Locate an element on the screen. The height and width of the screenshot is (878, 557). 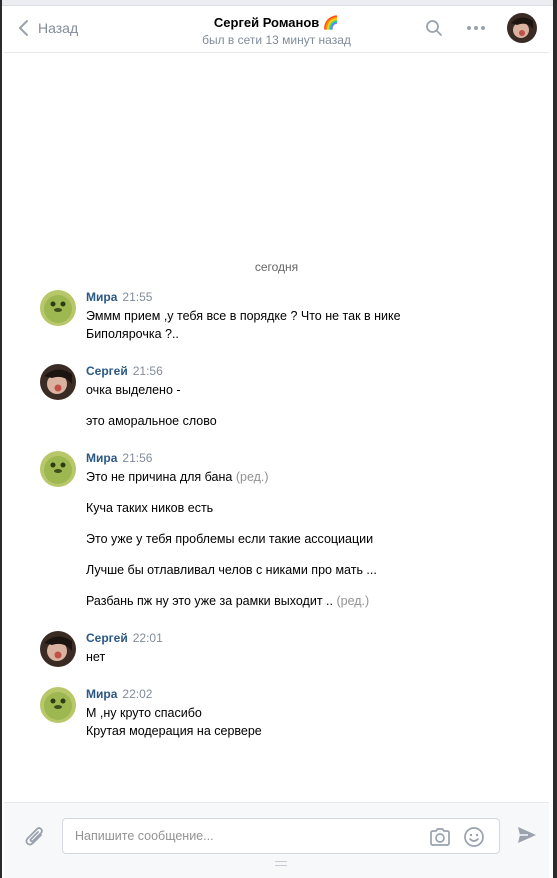
more-icon is located at coordinates (476, 28).